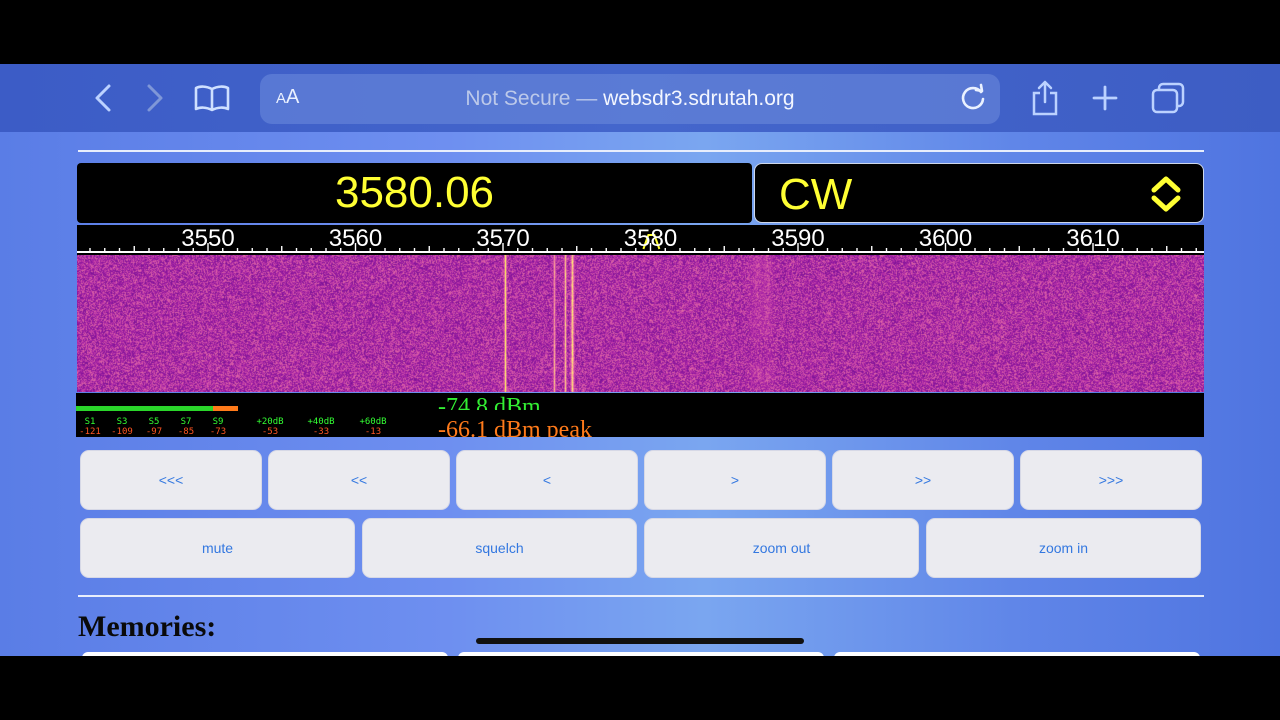 The width and height of the screenshot is (1280, 720). What do you see at coordinates (489, 403) in the screenshot?
I see `signal-dbm: -74.8 dBm` at bounding box center [489, 403].